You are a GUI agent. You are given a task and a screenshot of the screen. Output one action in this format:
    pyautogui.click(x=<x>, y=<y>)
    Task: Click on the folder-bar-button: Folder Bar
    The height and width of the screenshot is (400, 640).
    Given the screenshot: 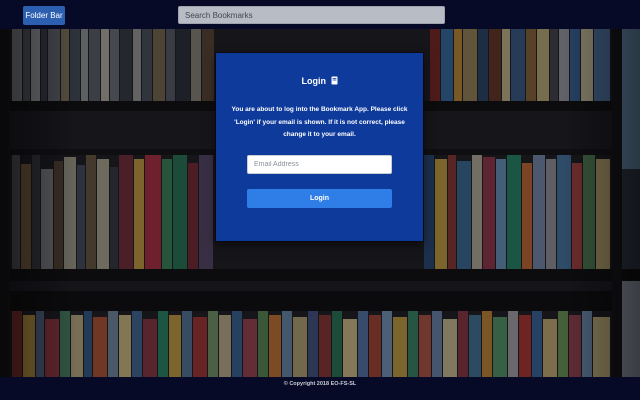 What is the action you would take?
    pyautogui.click(x=44, y=15)
    